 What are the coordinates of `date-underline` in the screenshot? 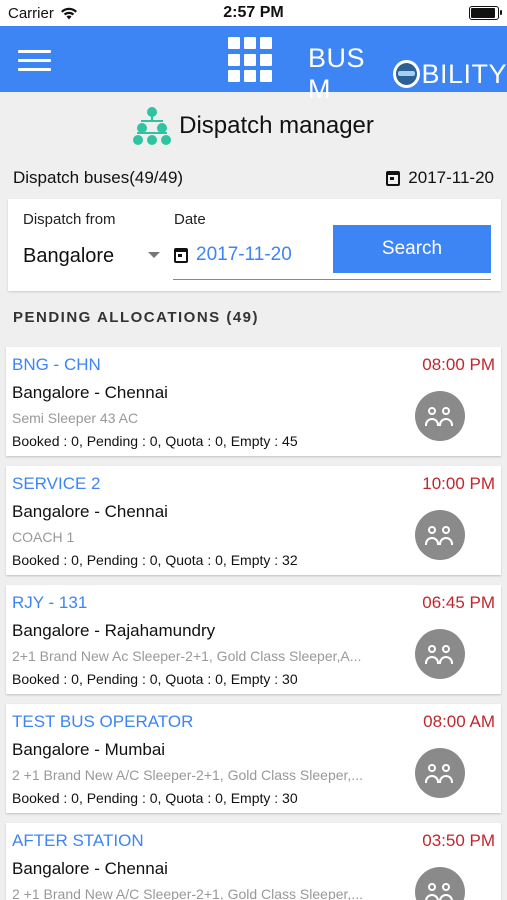 It's located at (332, 279).